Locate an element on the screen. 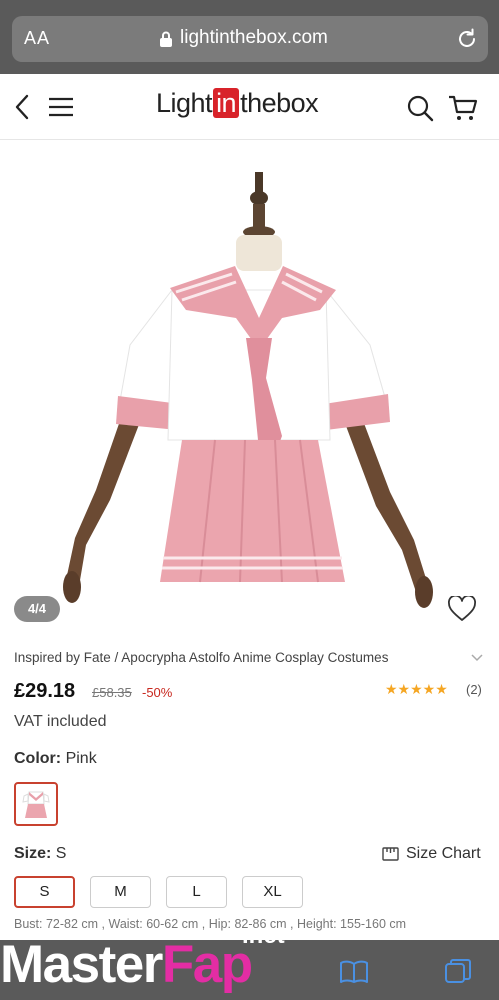 The height and width of the screenshot is (1000, 499). size-option-xl: XL is located at coordinates (272, 892).